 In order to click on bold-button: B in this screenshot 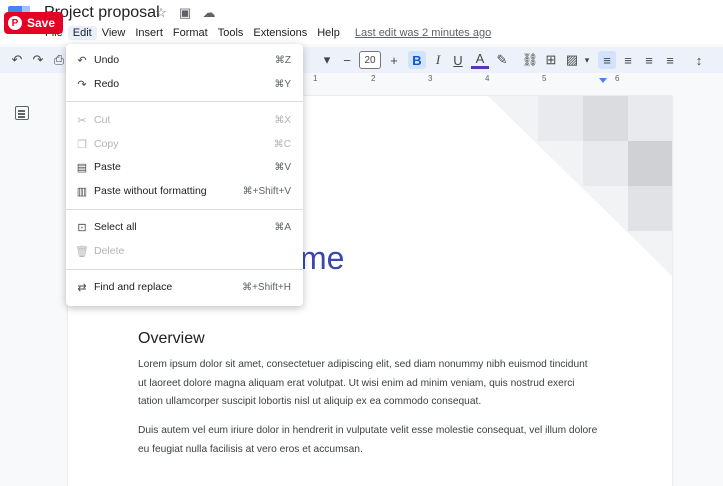, I will do `click(417, 60)`.